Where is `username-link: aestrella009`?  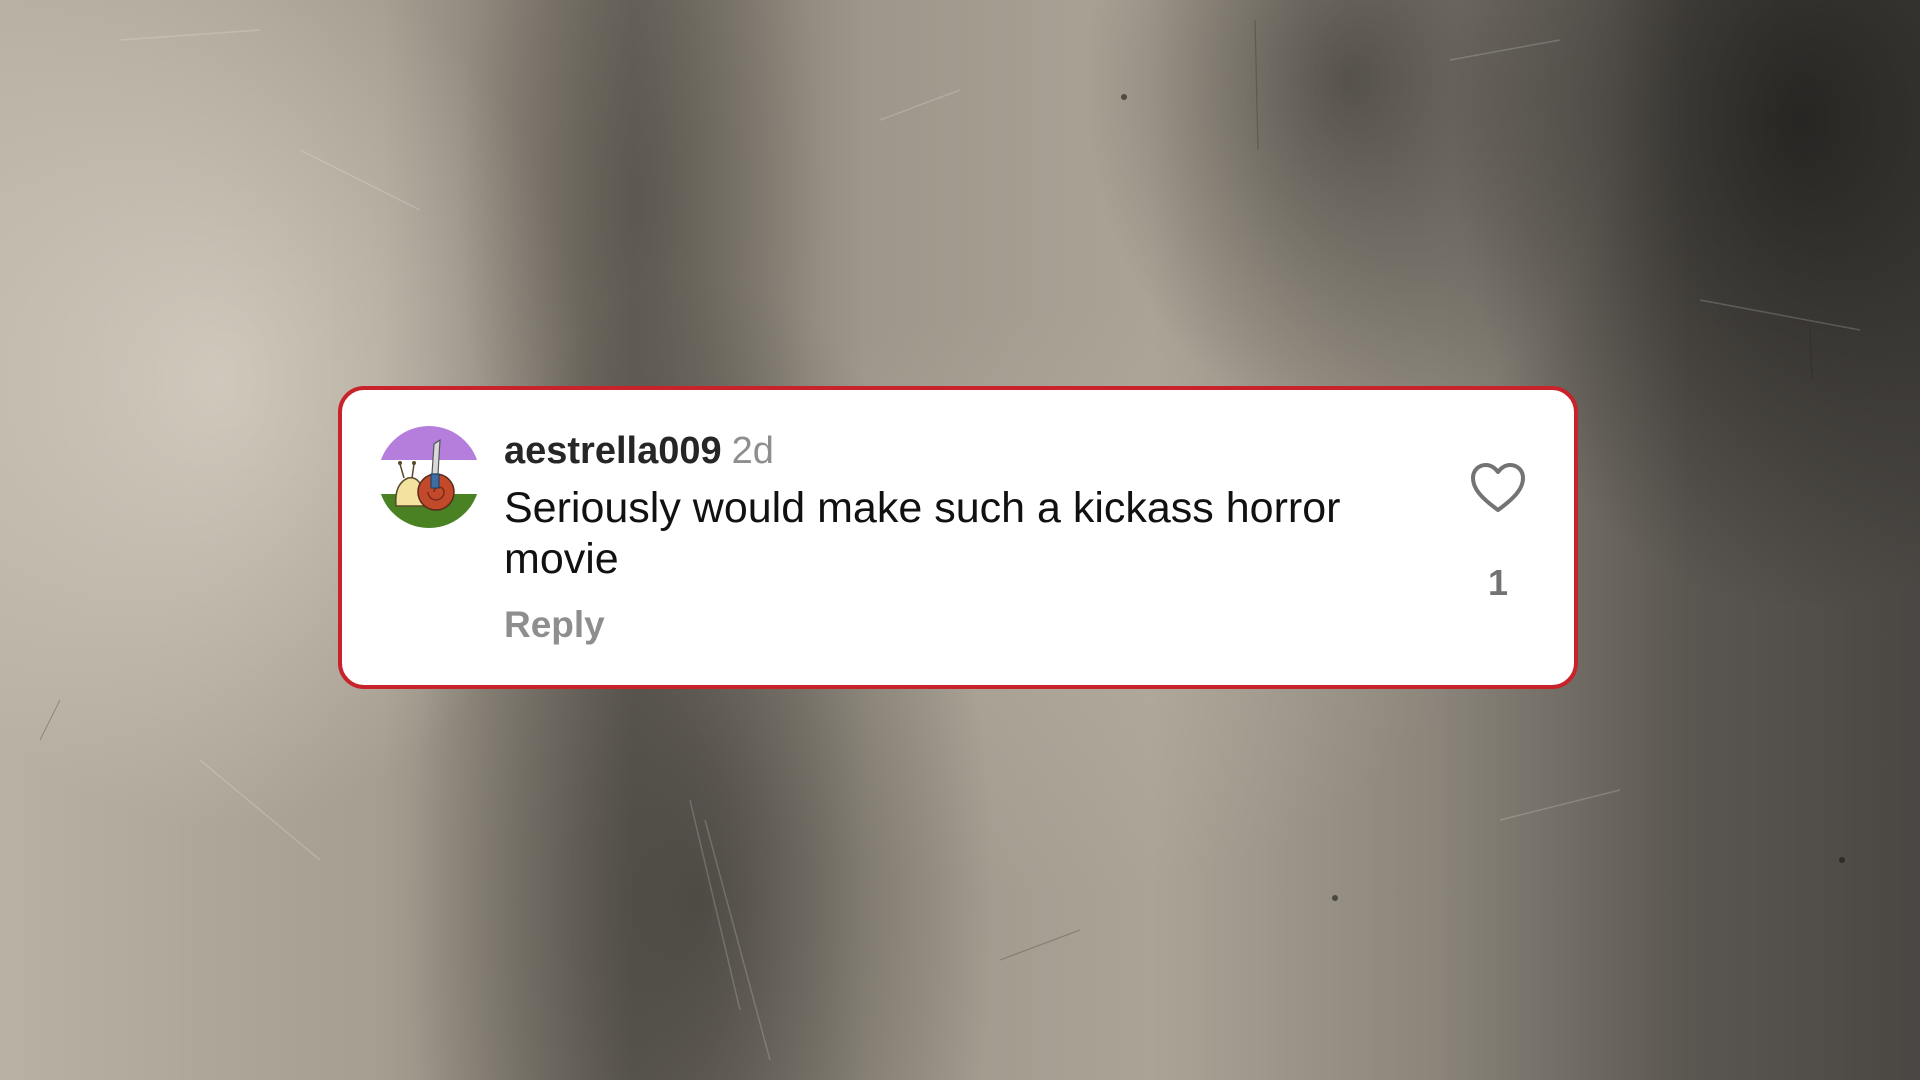 username-link: aestrella009 is located at coordinates (613, 451).